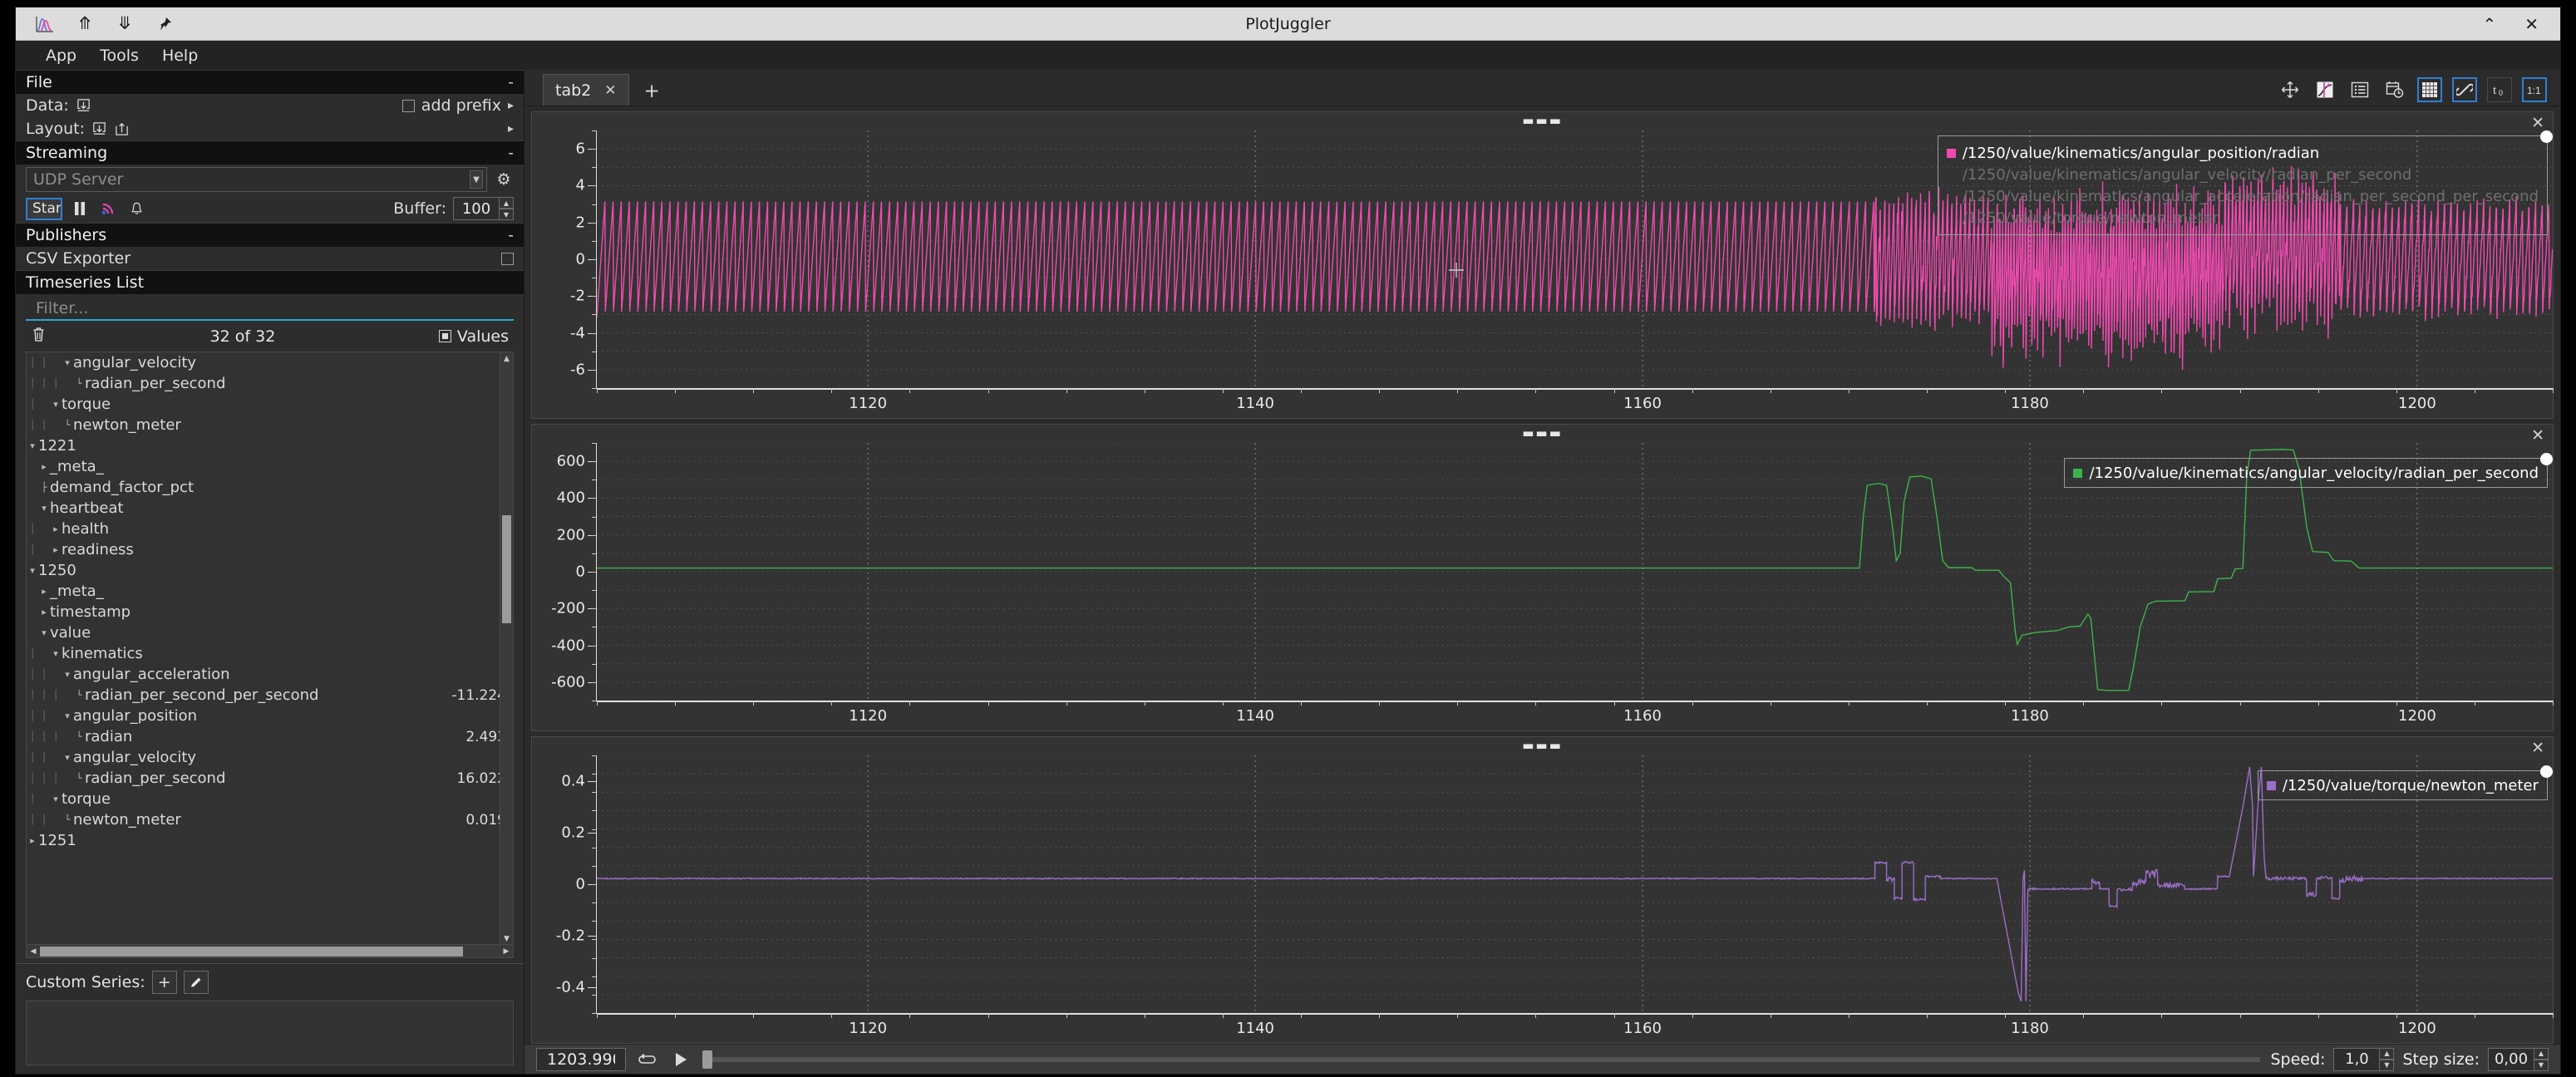  What do you see at coordinates (408, 105) in the screenshot?
I see `add-prefix-checkbox` at bounding box center [408, 105].